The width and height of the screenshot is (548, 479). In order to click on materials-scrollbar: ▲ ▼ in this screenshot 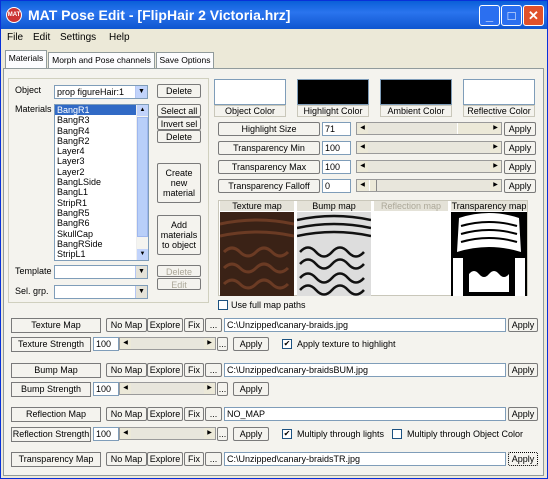, I will do `click(142, 182)`.